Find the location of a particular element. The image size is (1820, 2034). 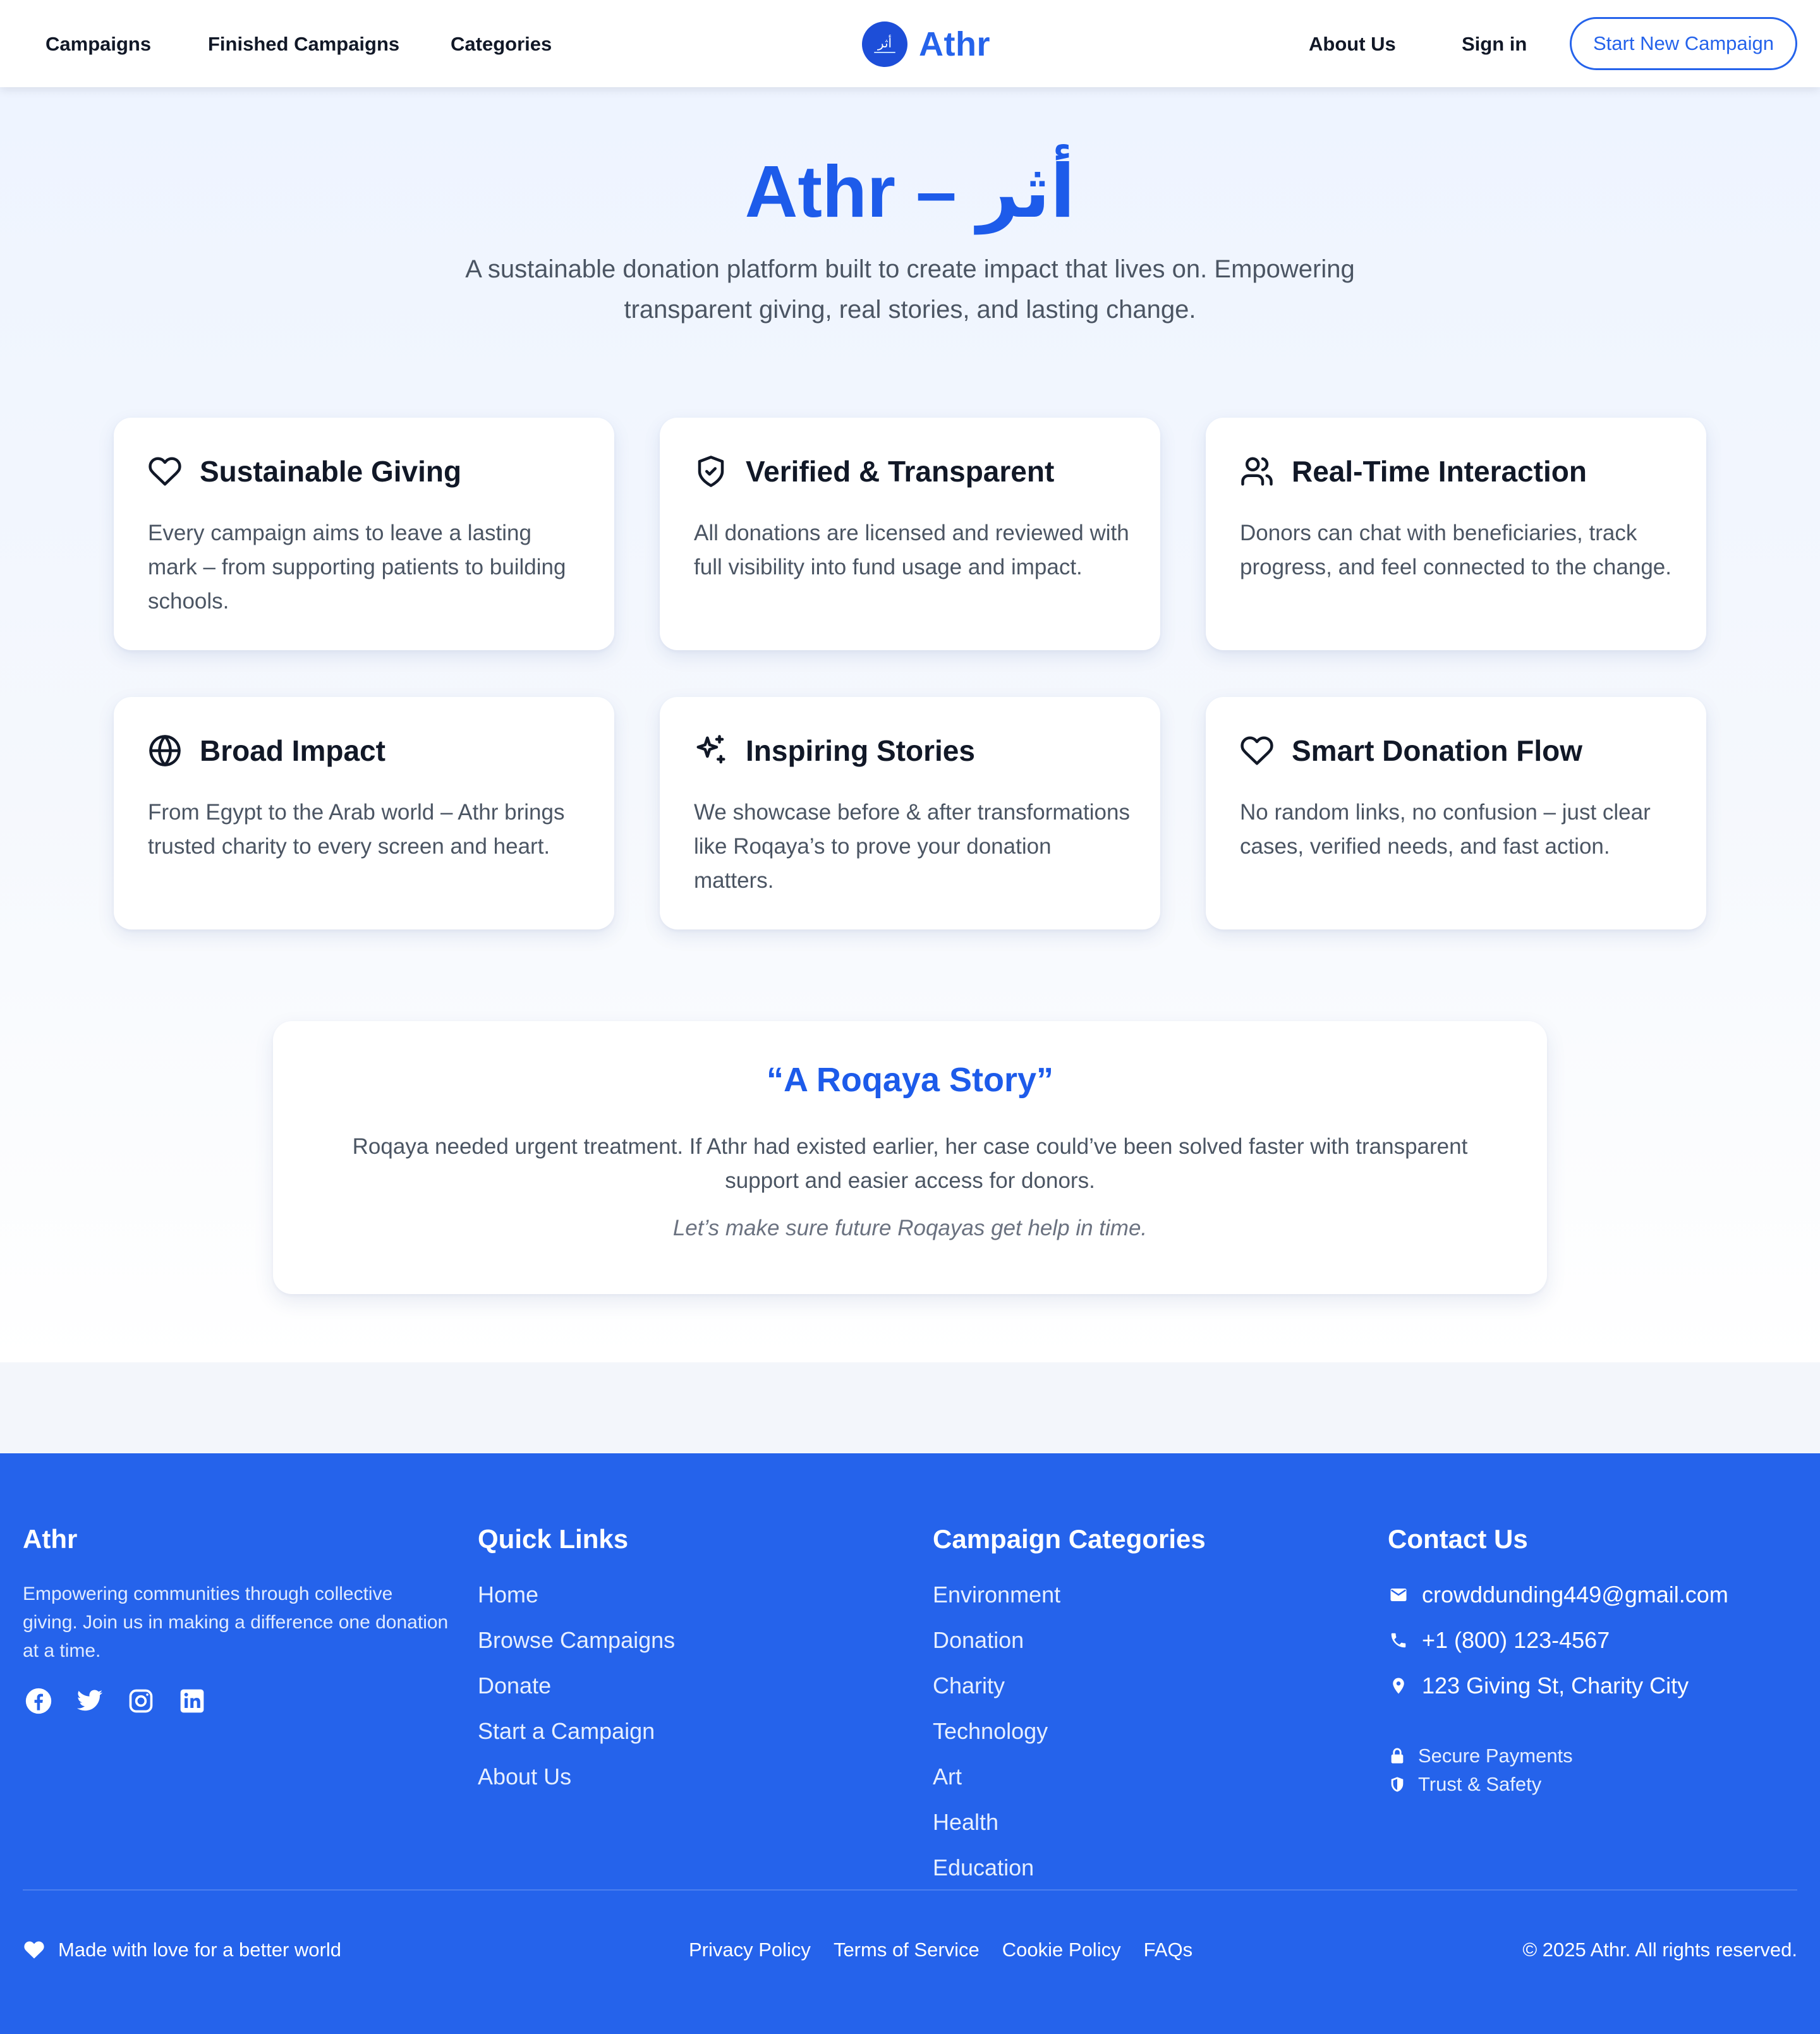

footer-category-education: Education is located at coordinates (1069, 1868).